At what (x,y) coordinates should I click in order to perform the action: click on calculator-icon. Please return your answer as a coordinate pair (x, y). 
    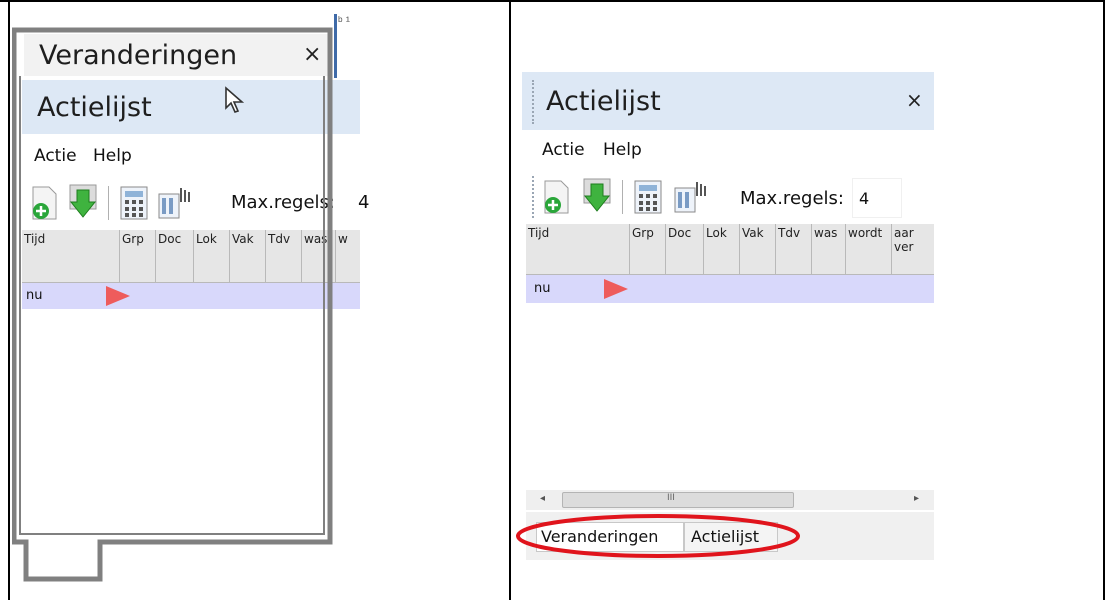
    Looking at the image, I should click on (649, 197).